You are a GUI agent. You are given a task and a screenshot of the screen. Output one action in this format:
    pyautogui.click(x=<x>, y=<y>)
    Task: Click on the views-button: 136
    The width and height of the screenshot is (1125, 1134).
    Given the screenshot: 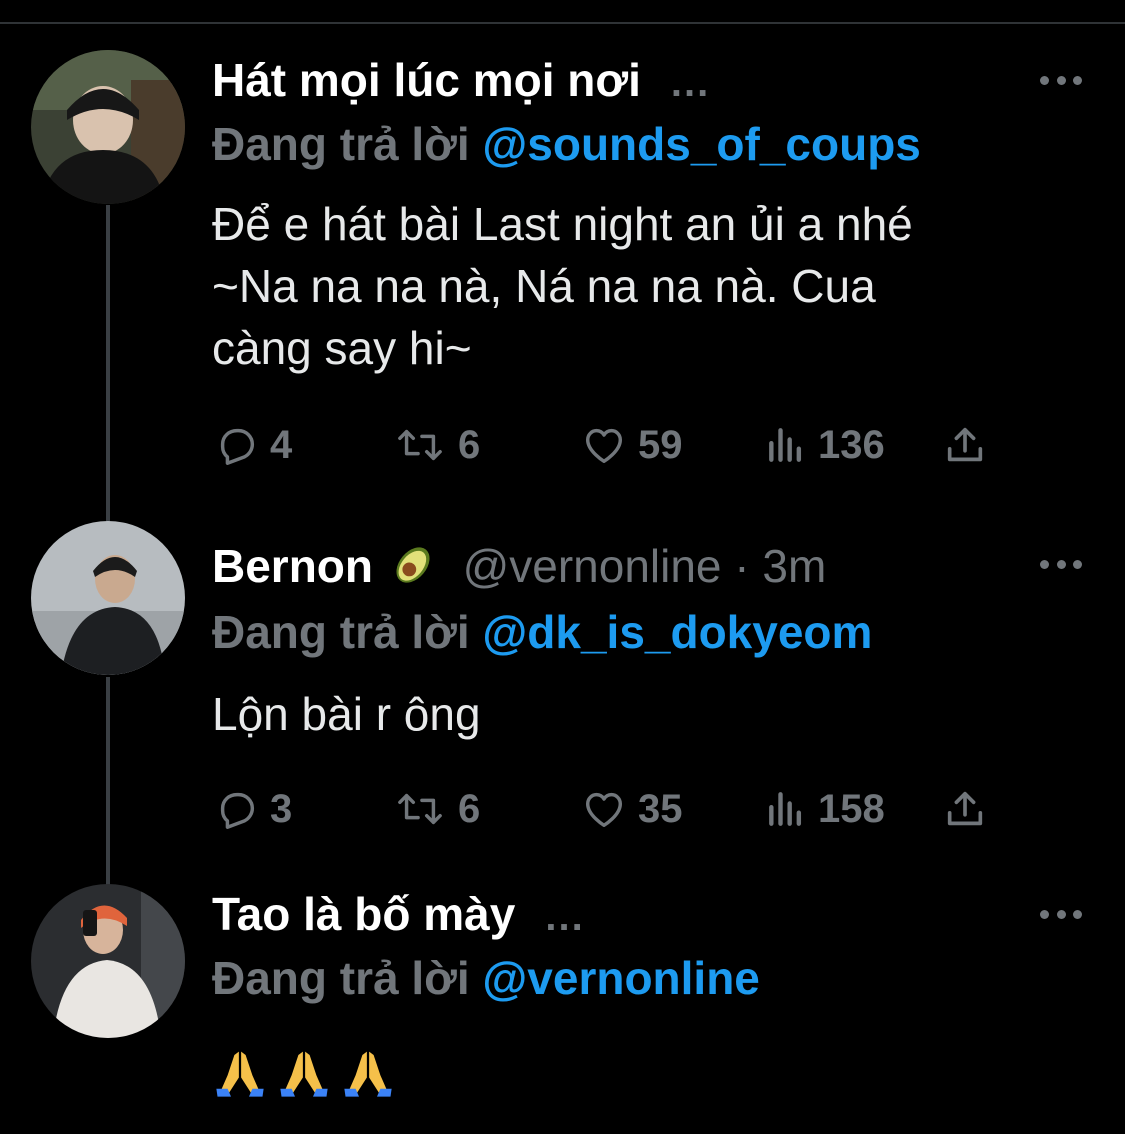 What is the action you would take?
    pyautogui.click(x=824, y=445)
    